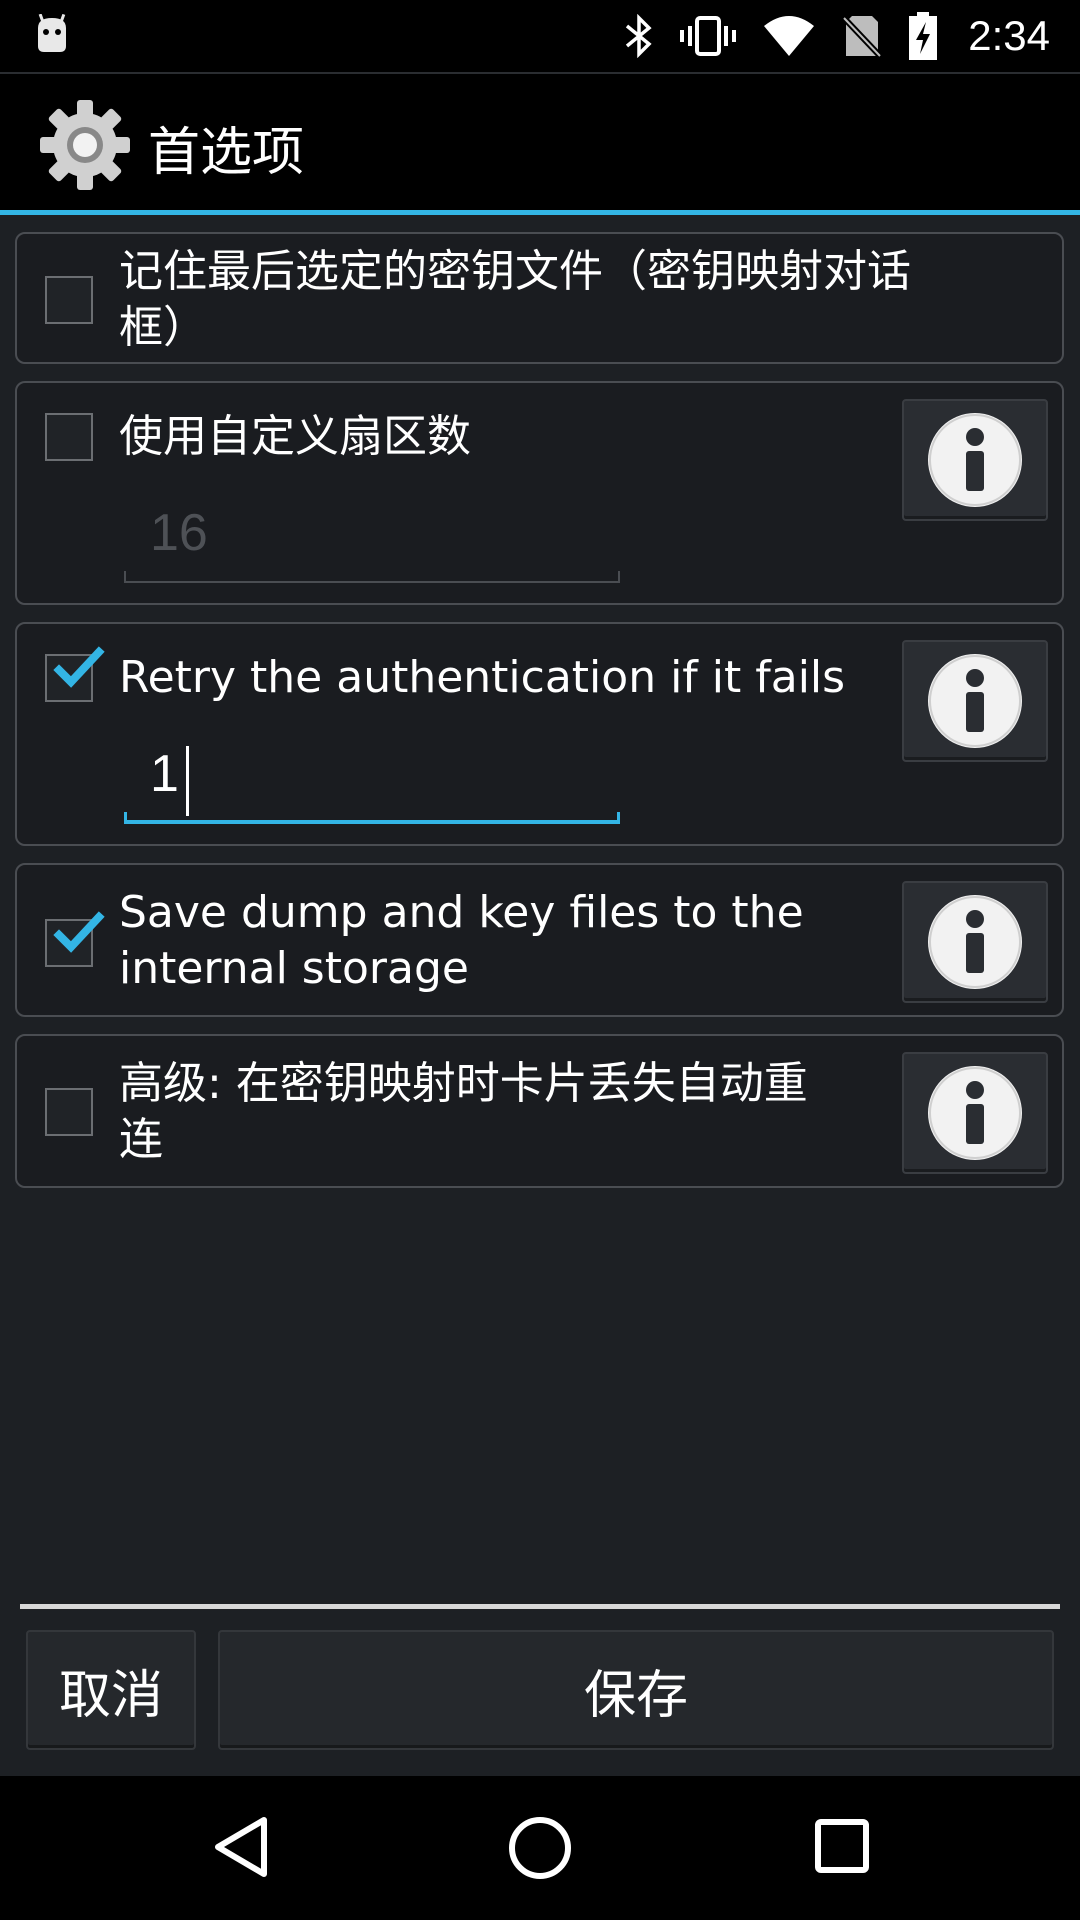 The width and height of the screenshot is (1080, 1920). Describe the element at coordinates (226, 153) in the screenshot. I see `page-title: 首选项` at that location.